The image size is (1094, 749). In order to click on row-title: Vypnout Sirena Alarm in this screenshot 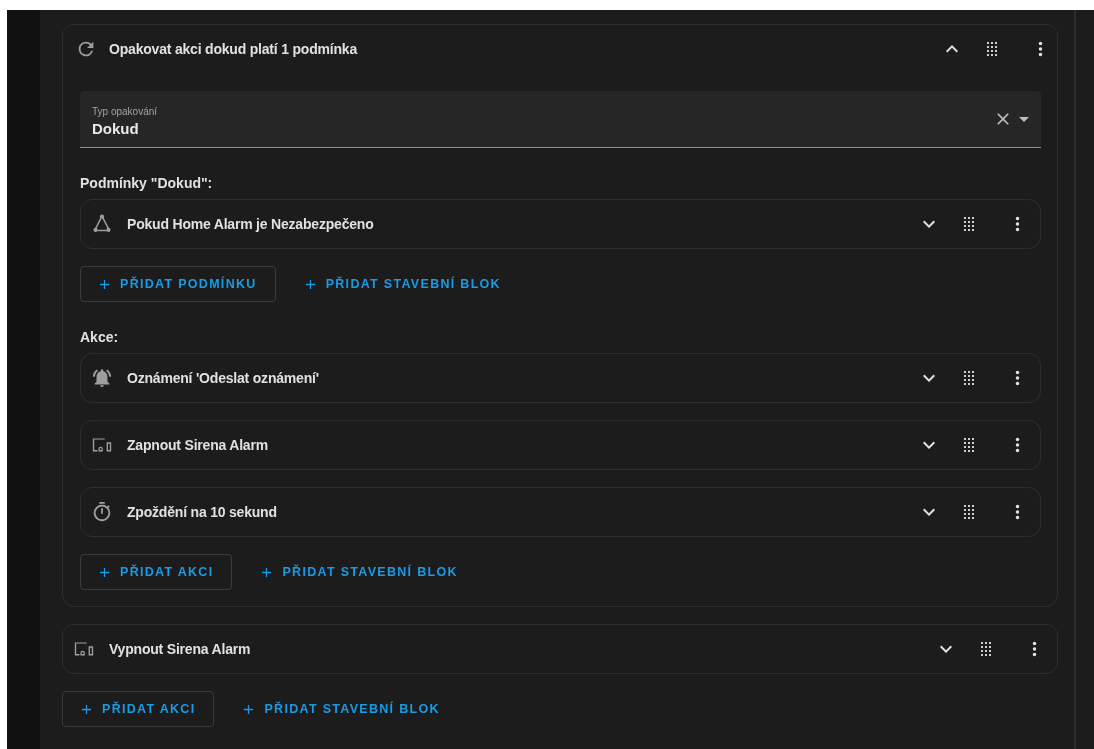, I will do `click(180, 649)`.